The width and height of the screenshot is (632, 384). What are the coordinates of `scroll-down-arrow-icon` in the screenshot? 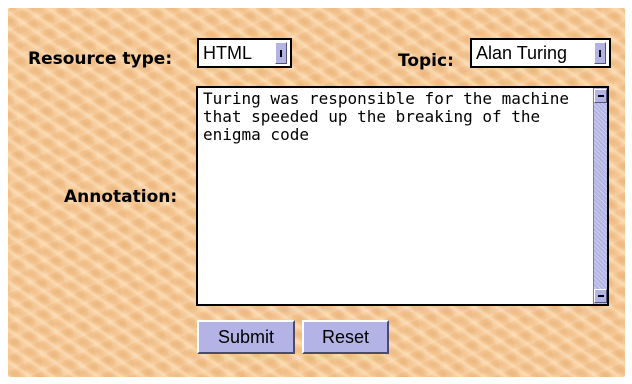 It's located at (600, 296).